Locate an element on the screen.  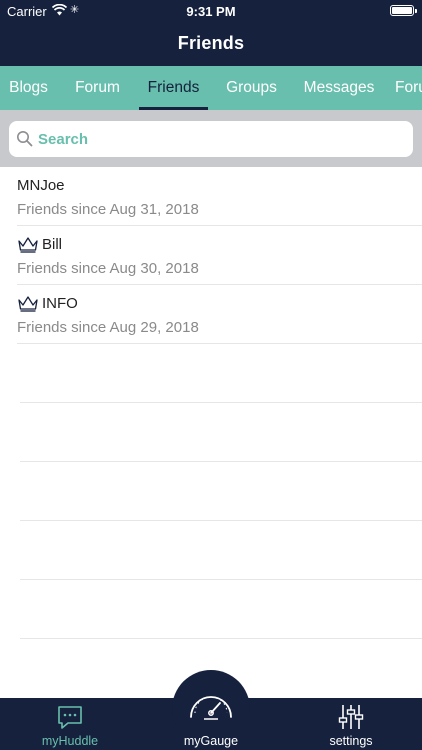
friend-name: INFO is located at coordinates (47, 303).